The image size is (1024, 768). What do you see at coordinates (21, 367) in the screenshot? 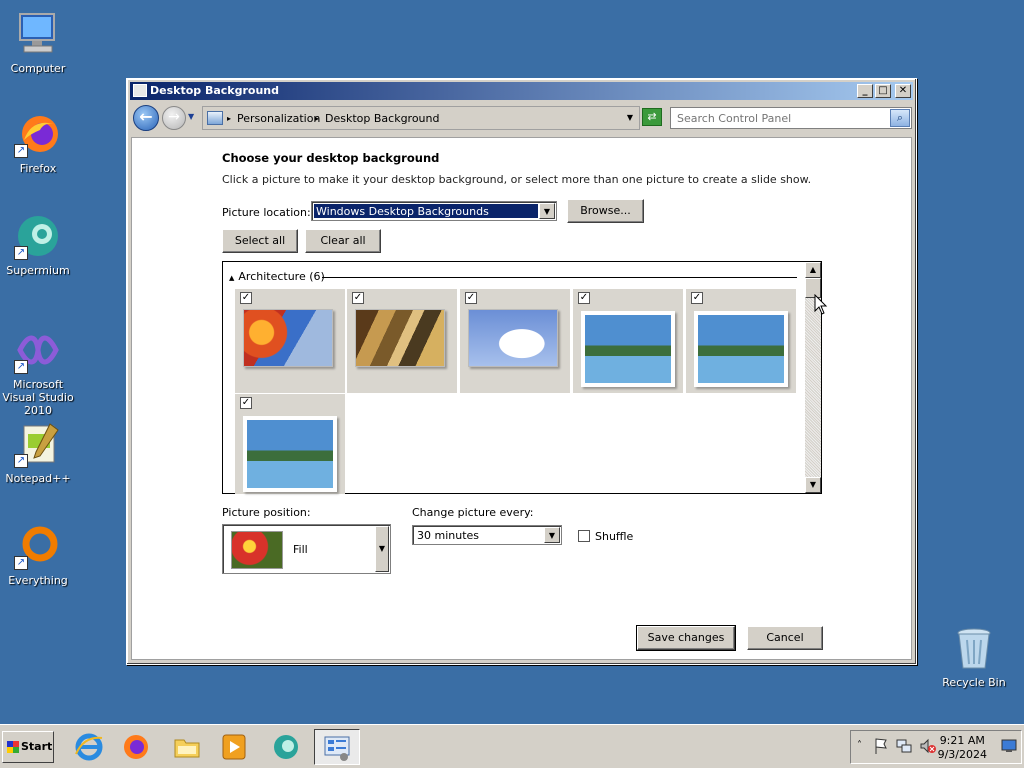
I see `shortcut-arrow-icon: ↗` at bounding box center [21, 367].